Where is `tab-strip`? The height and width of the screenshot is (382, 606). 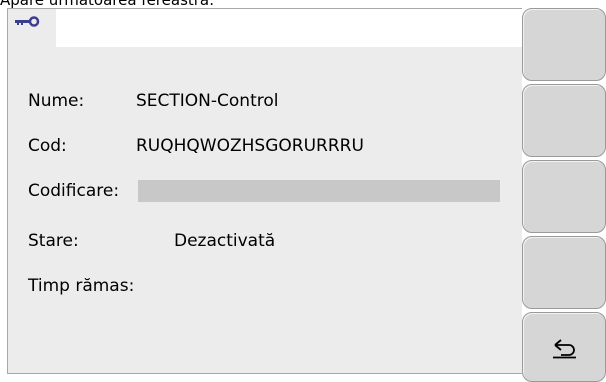 tab-strip is located at coordinates (265, 28).